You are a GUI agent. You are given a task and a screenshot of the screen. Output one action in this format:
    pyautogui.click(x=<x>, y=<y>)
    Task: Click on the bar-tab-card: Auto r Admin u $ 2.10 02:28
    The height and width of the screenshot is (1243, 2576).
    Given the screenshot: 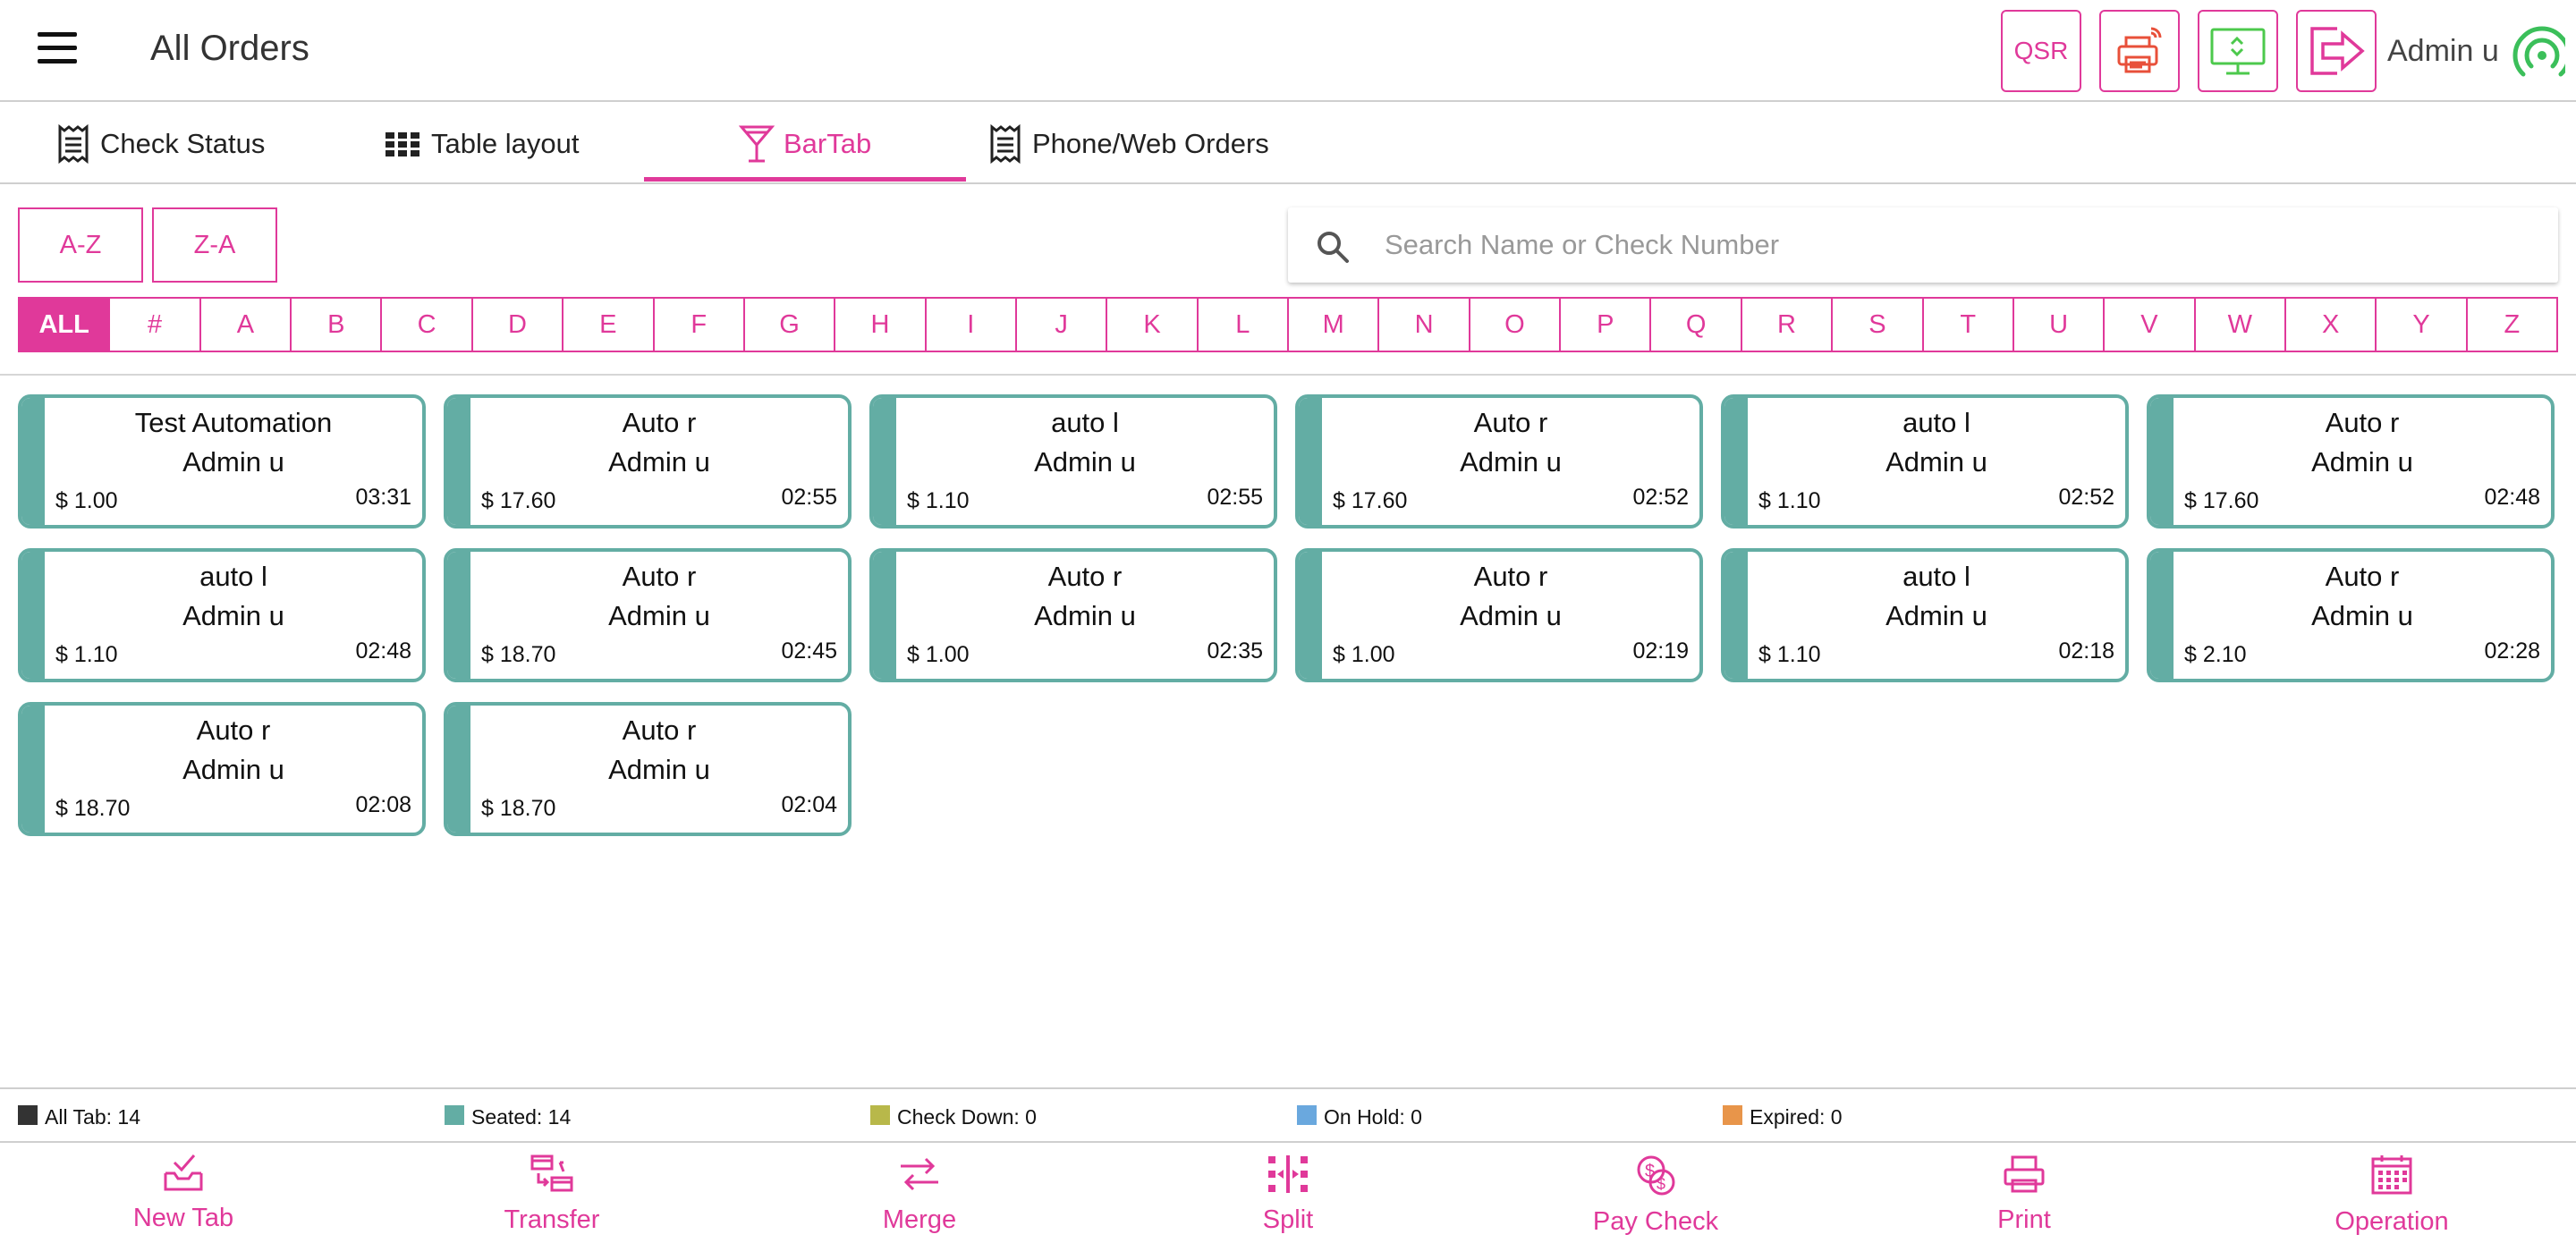 What is the action you would take?
    pyautogui.click(x=2351, y=615)
    